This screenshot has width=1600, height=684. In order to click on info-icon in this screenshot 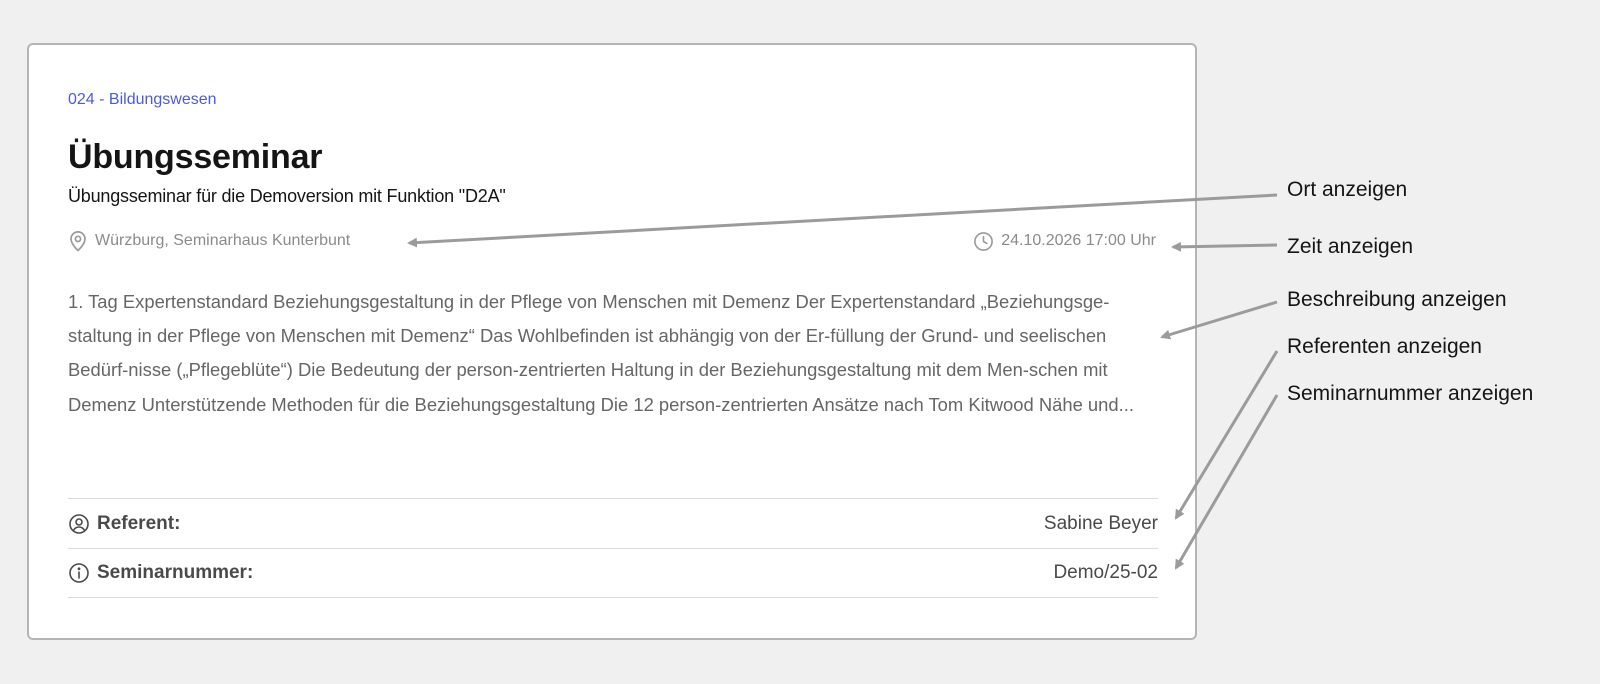, I will do `click(79, 573)`.